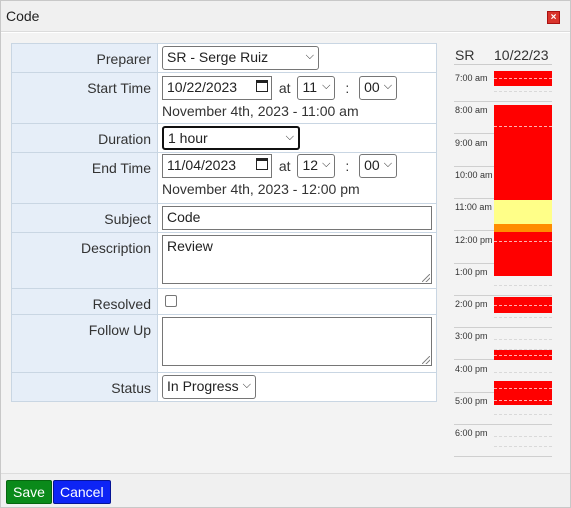 This screenshot has height=508, width=571. I want to click on hour-label: 5:00 pm, so click(471, 401).